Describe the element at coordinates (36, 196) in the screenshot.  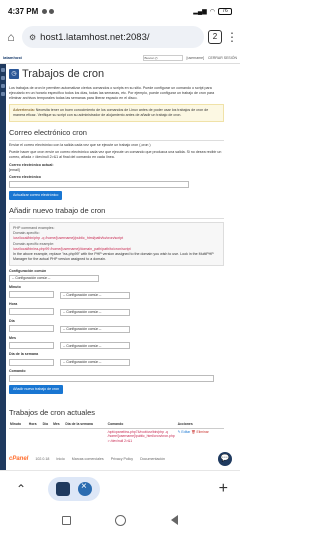
I see `update-email-button: Actualizar correo electrónico` at that location.